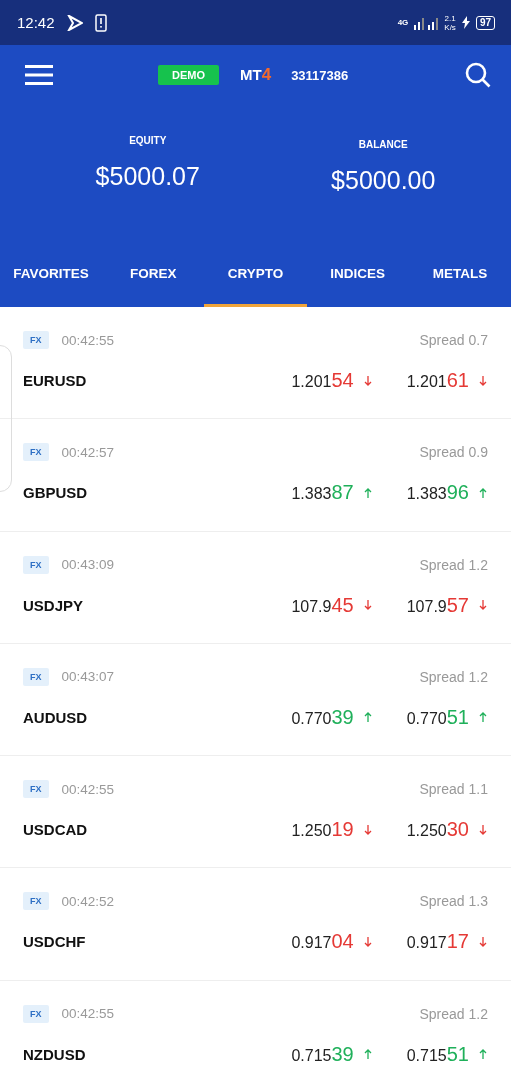 The width and height of the screenshot is (511, 1080). I want to click on tab: INDICES, so click(357, 274).